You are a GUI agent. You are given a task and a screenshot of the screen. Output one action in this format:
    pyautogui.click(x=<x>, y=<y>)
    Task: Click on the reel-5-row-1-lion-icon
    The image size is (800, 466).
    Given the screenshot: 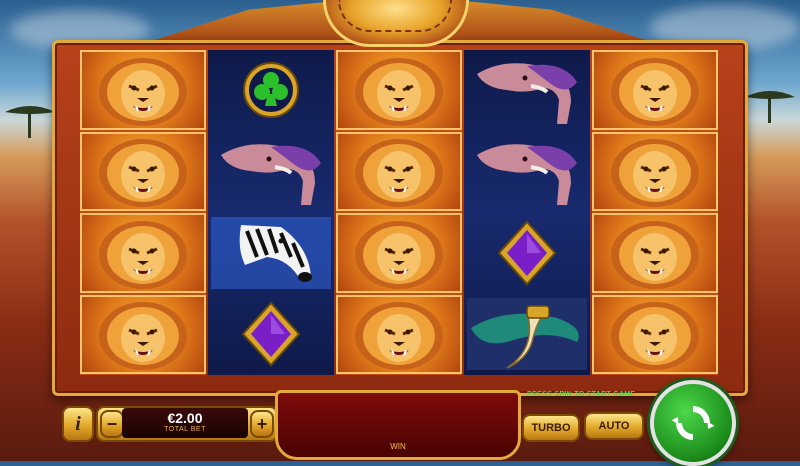 What is the action you would take?
    pyautogui.click(x=655, y=90)
    